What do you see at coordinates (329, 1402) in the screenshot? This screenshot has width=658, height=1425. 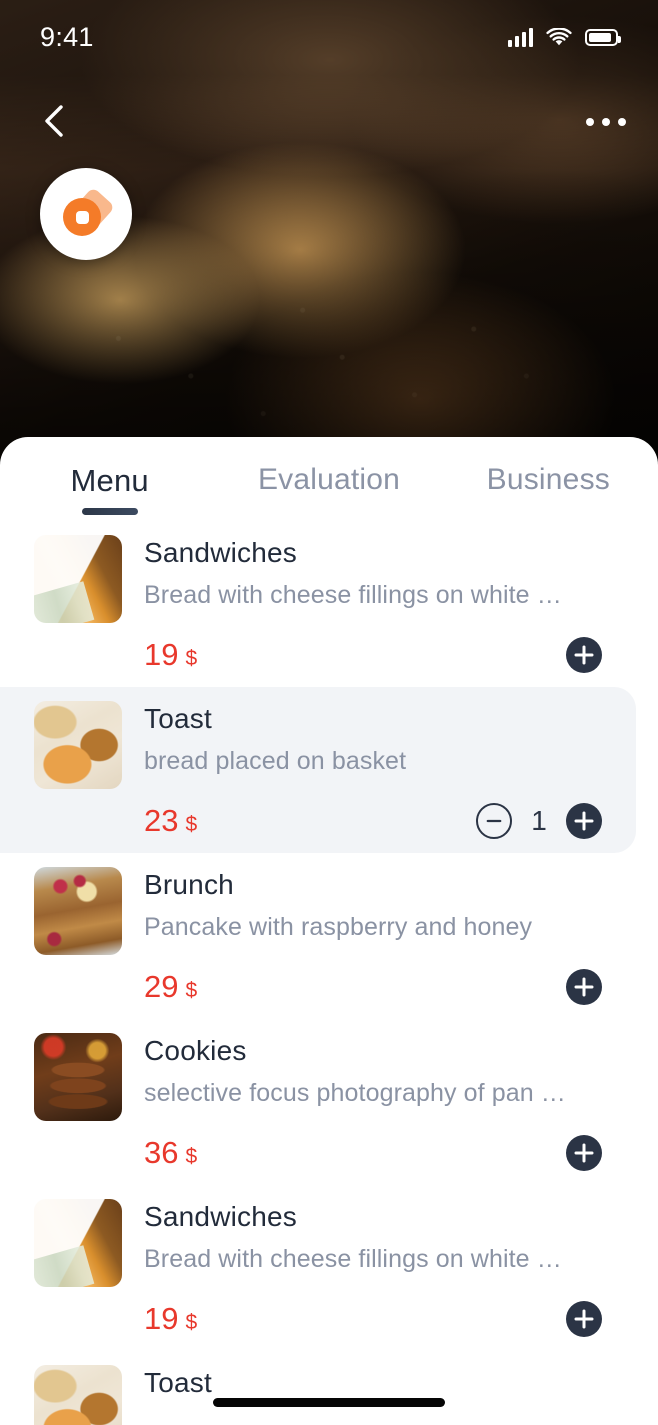 I see `home-indicator` at bounding box center [329, 1402].